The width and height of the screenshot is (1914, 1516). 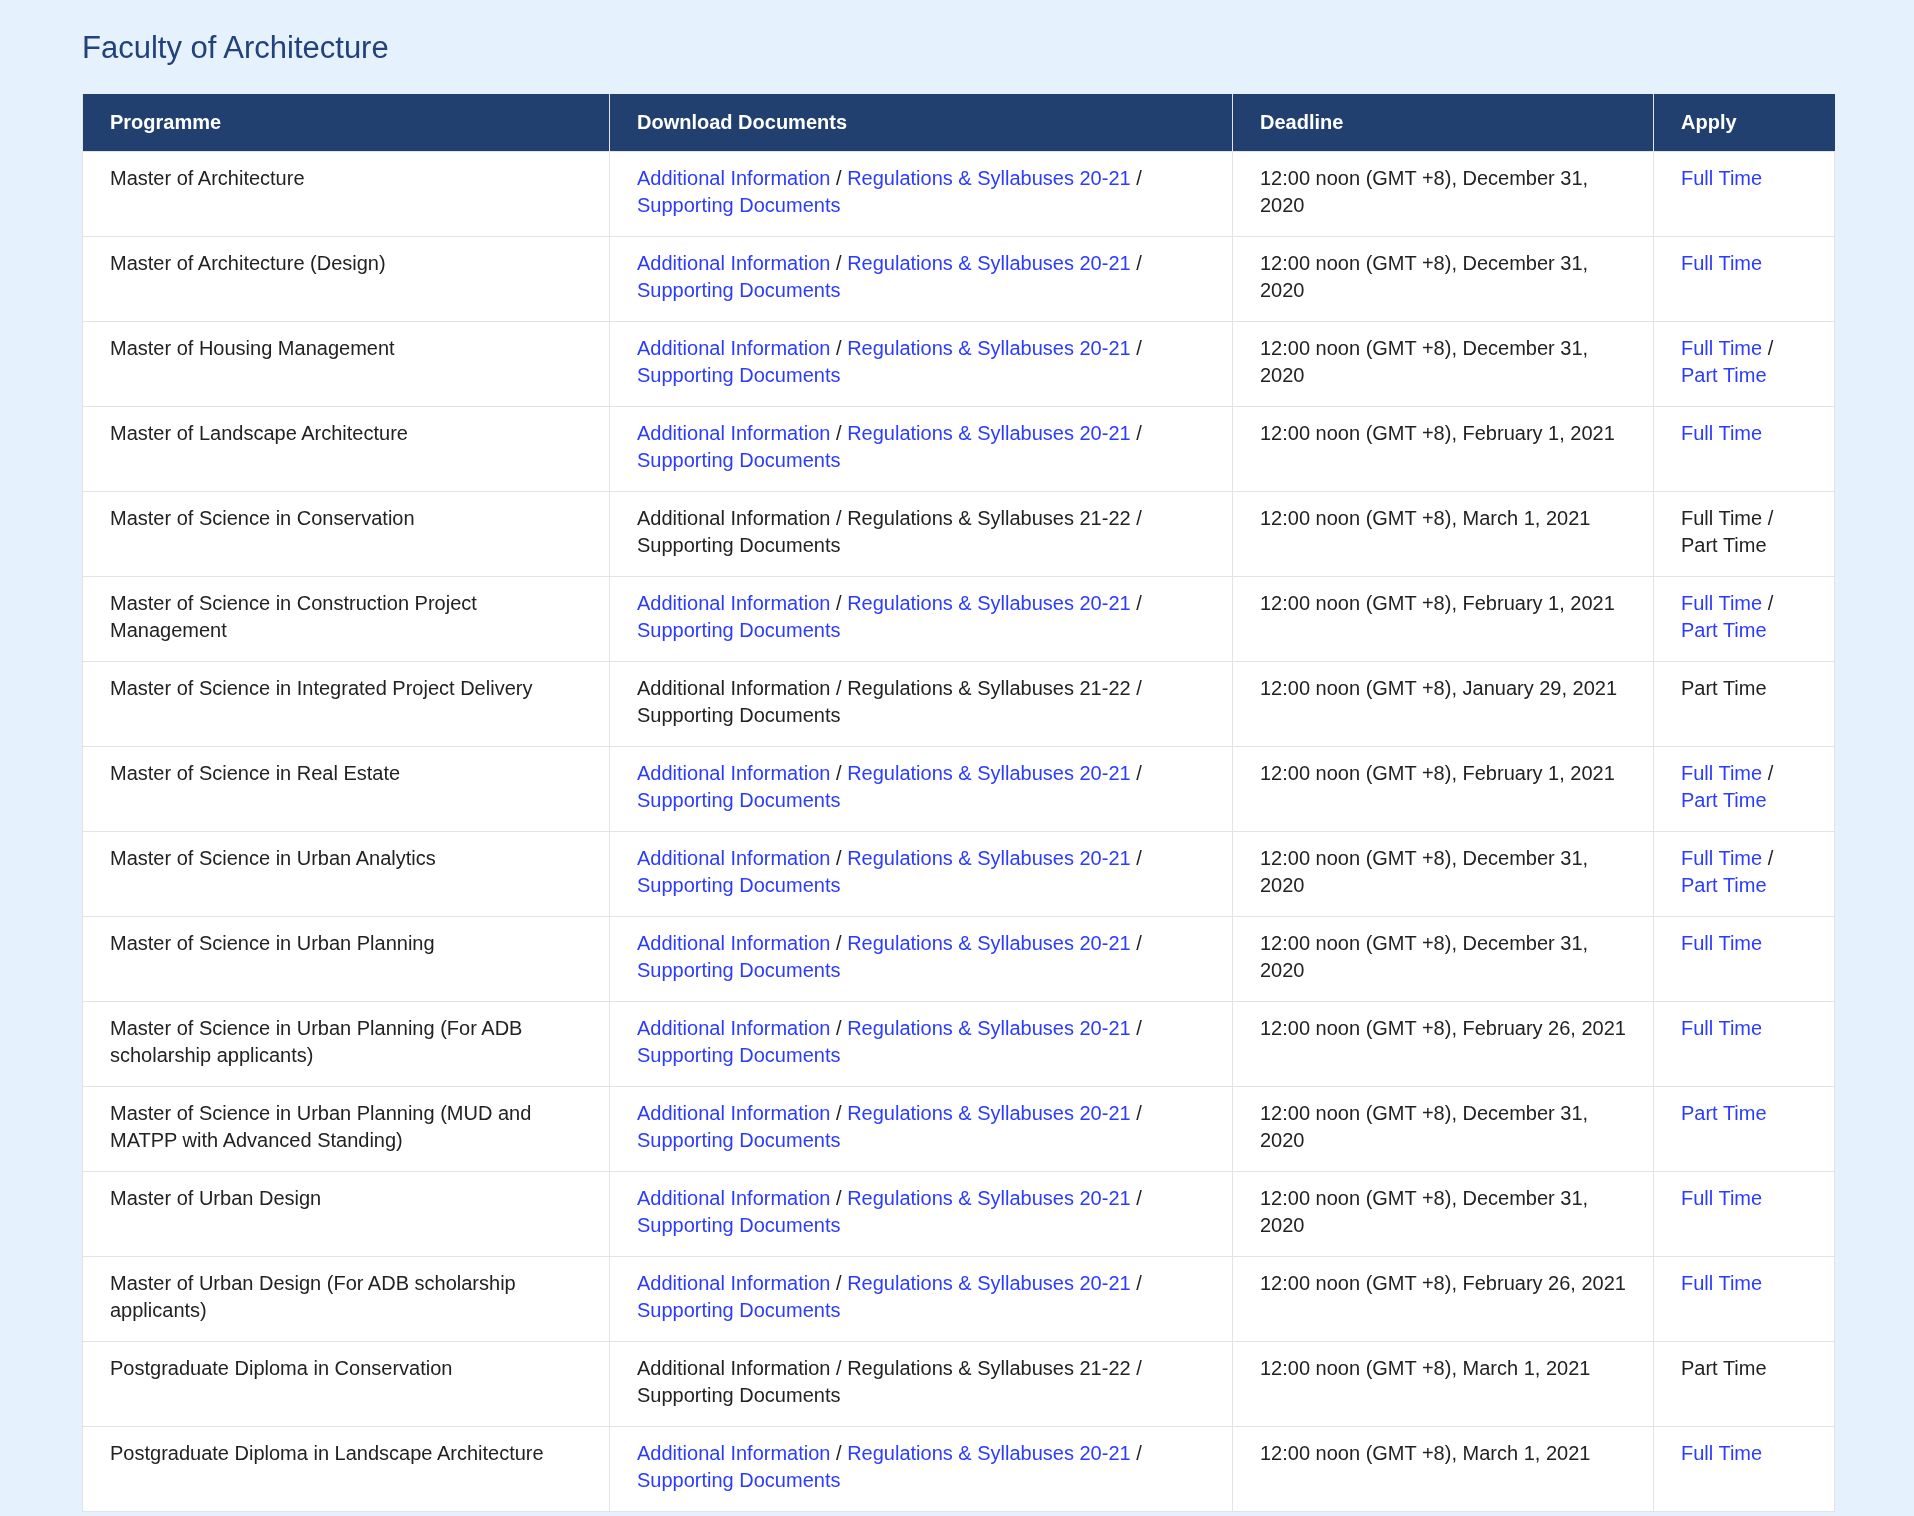 What do you see at coordinates (248, 262) in the screenshot?
I see `programme-name: Master of Architecture (Design)` at bounding box center [248, 262].